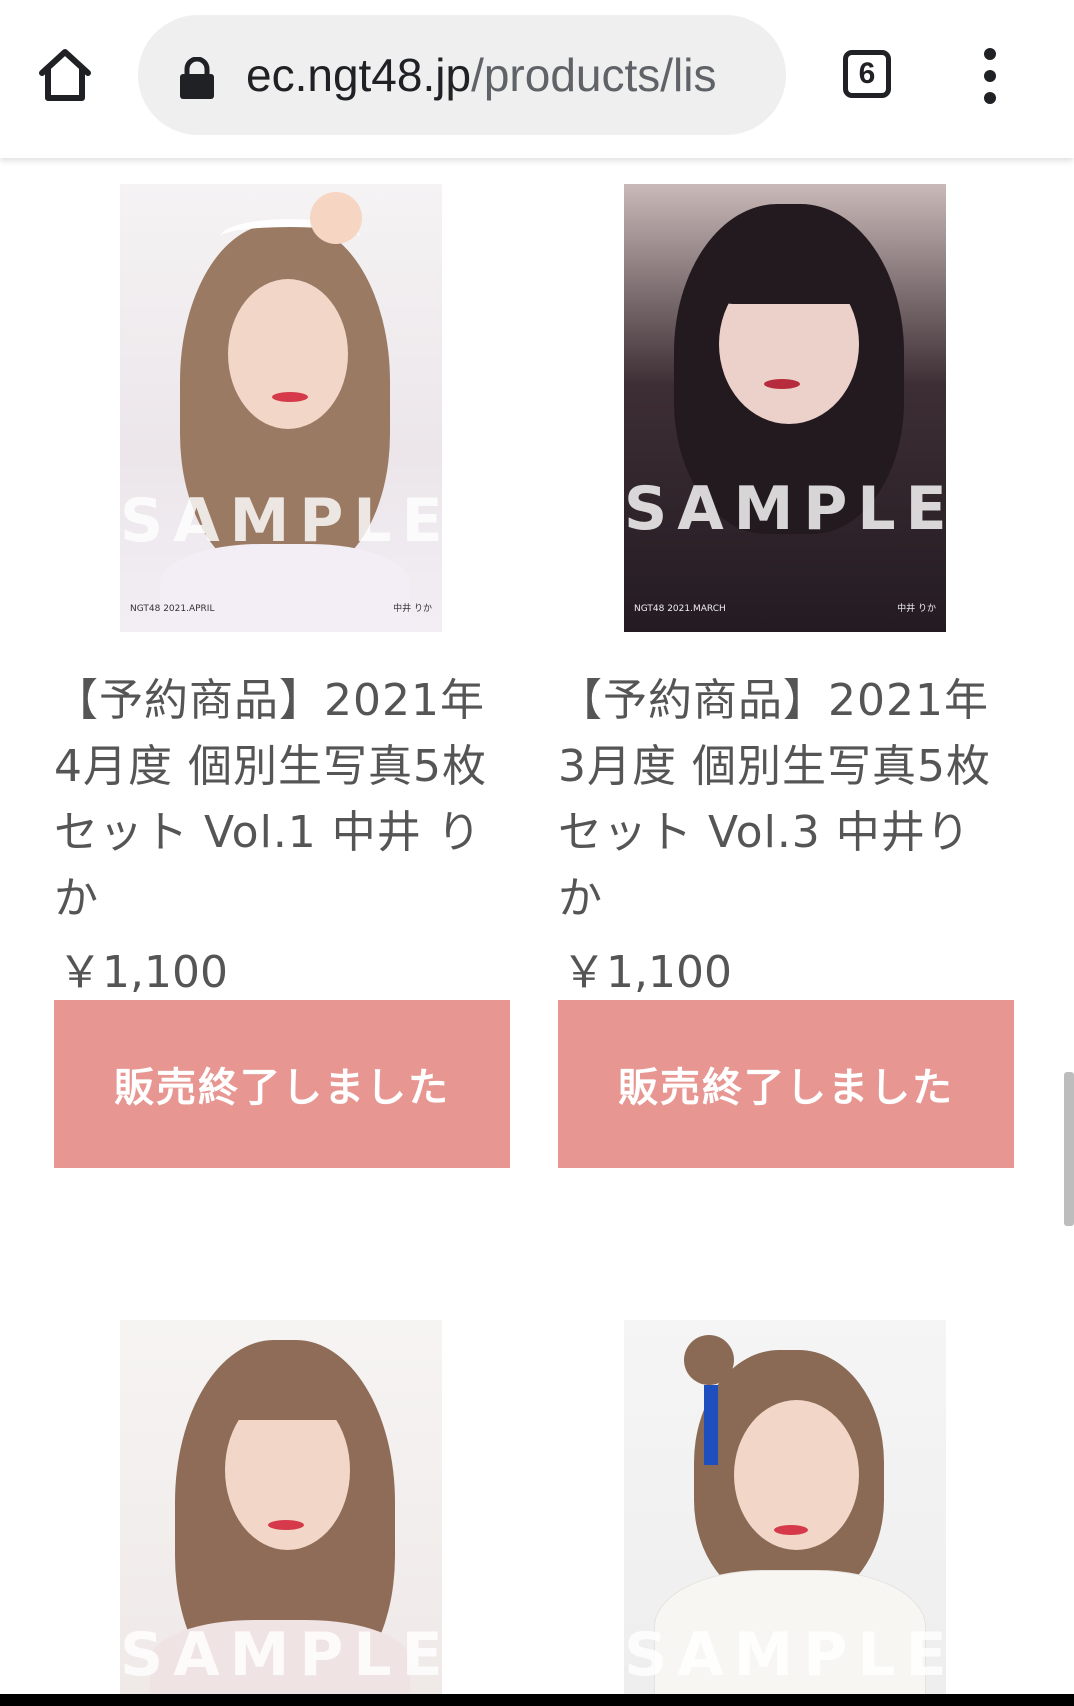 The width and height of the screenshot is (1074, 1706). I want to click on lock-icon, so click(197, 77).